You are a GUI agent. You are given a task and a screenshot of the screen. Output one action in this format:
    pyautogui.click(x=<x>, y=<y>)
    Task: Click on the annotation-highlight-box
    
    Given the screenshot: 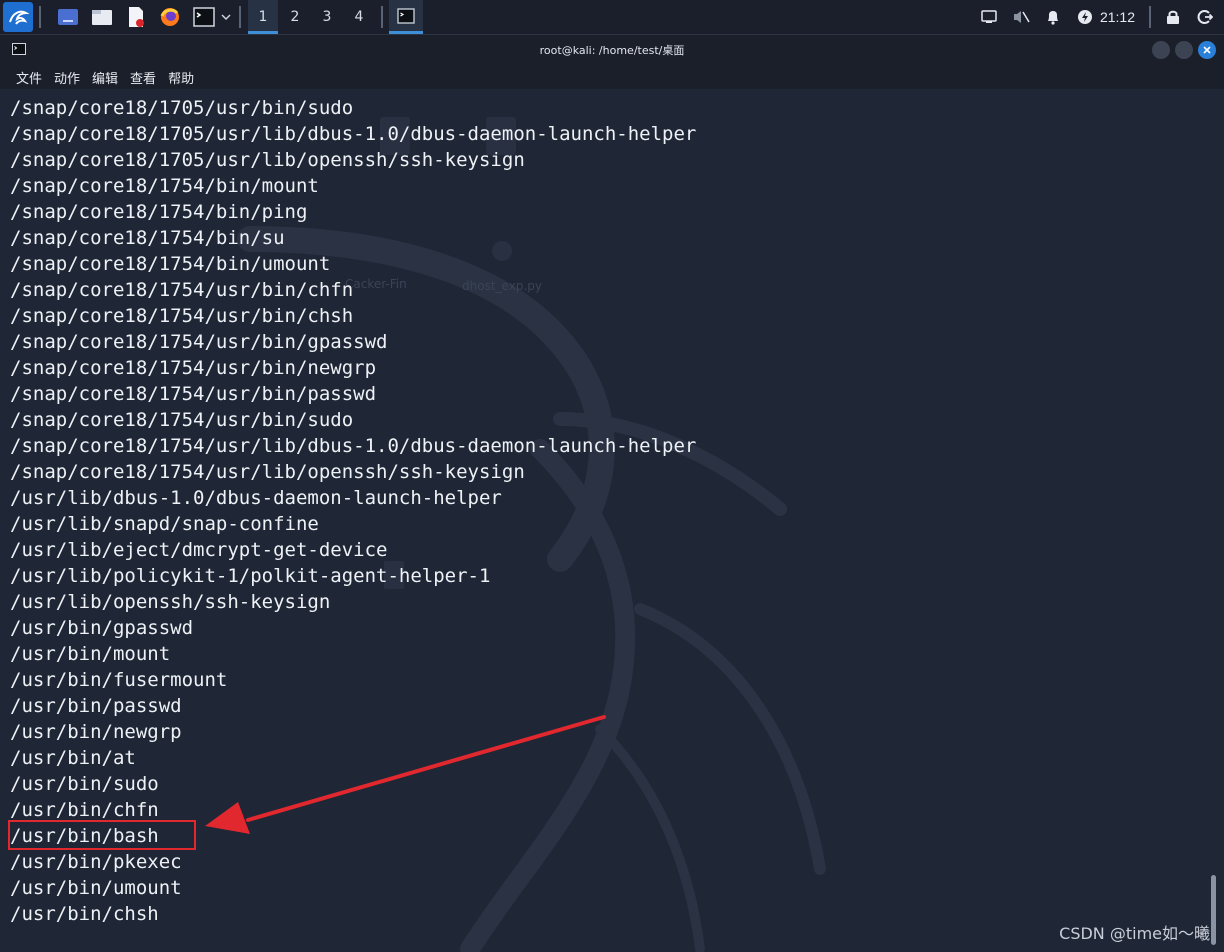 What is the action you would take?
    pyautogui.click(x=102, y=835)
    